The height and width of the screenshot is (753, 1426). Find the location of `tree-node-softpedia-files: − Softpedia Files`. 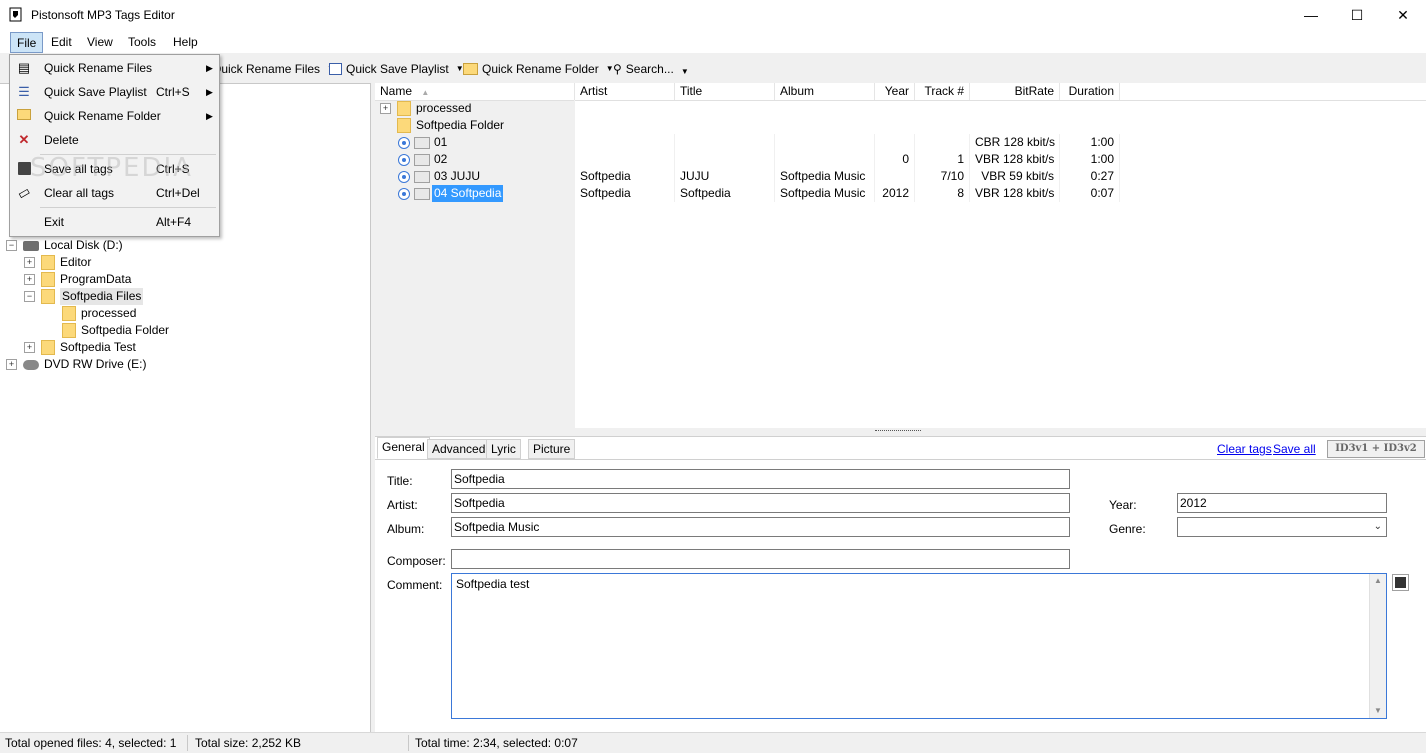

tree-node-softpedia-files: − Softpedia Files is located at coordinates (84, 296).